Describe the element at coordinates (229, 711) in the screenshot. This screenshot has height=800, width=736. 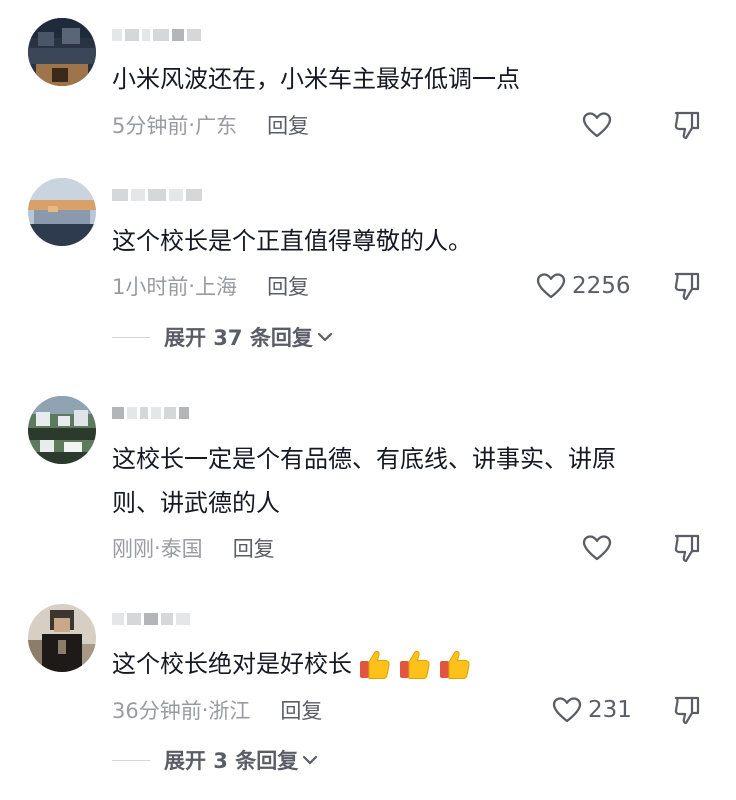
I see `comment-location: 浙江` at that location.